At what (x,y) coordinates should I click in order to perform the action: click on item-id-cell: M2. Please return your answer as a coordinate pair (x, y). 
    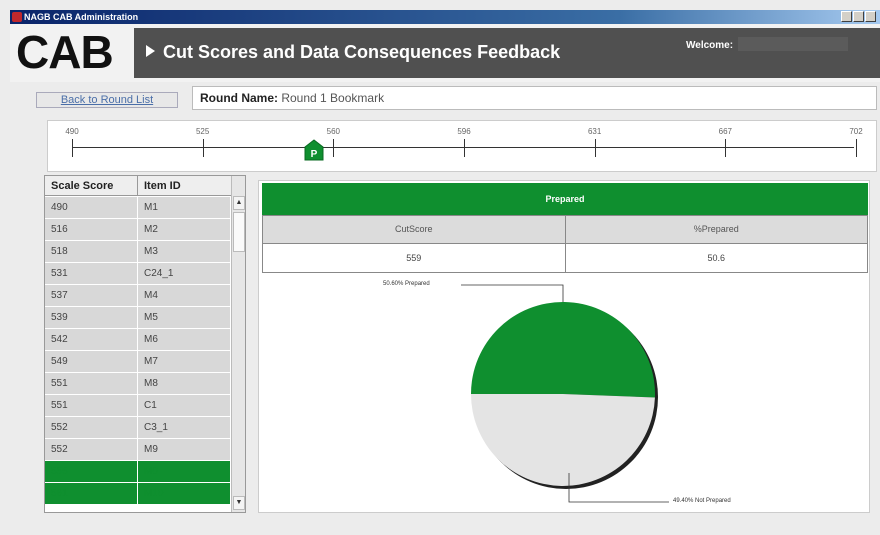
    Looking at the image, I should click on (184, 229).